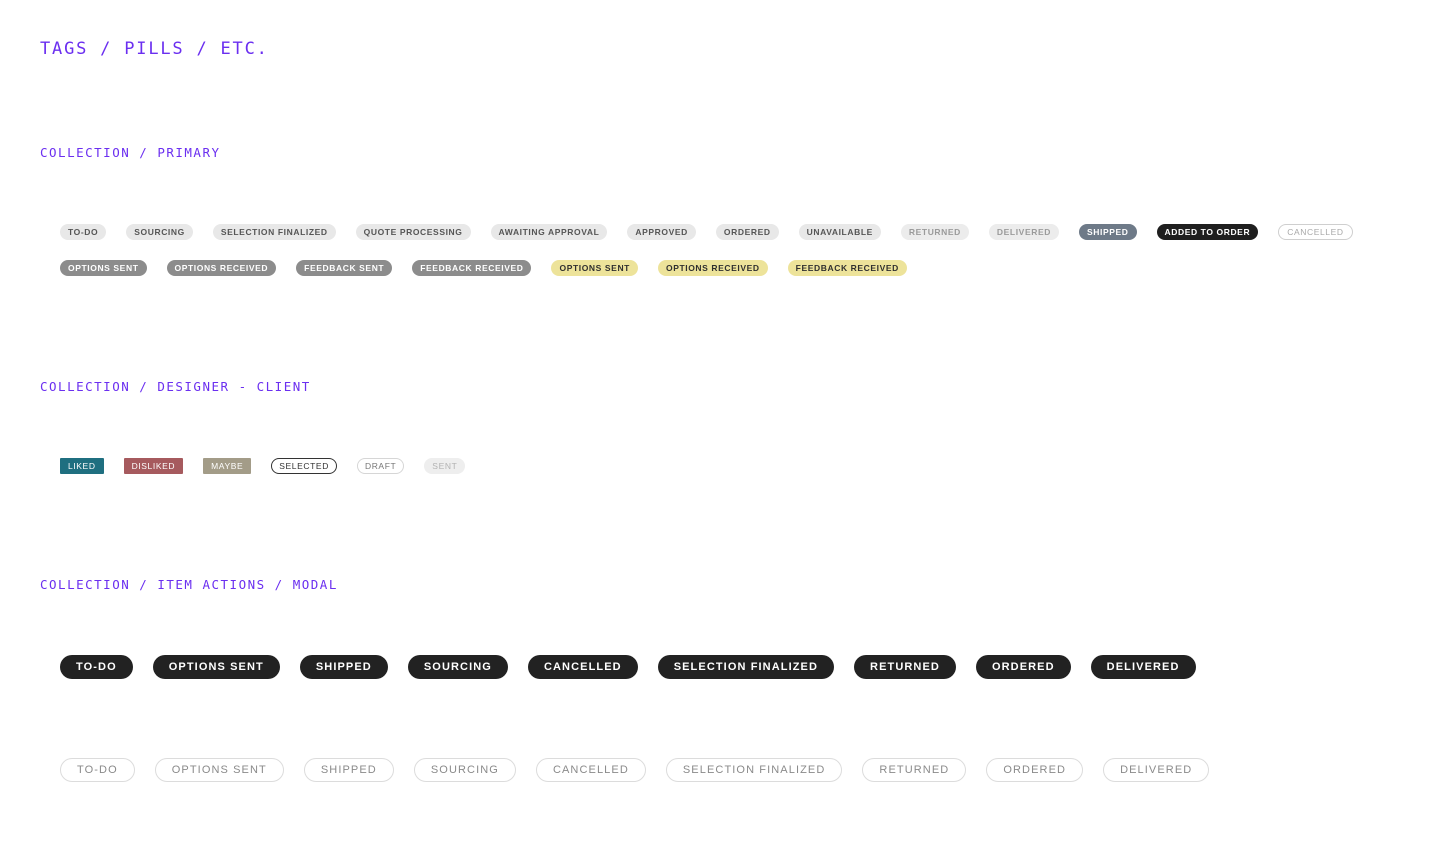  I want to click on tag-added-to-order: ADDED TO ORDER, so click(1207, 232).